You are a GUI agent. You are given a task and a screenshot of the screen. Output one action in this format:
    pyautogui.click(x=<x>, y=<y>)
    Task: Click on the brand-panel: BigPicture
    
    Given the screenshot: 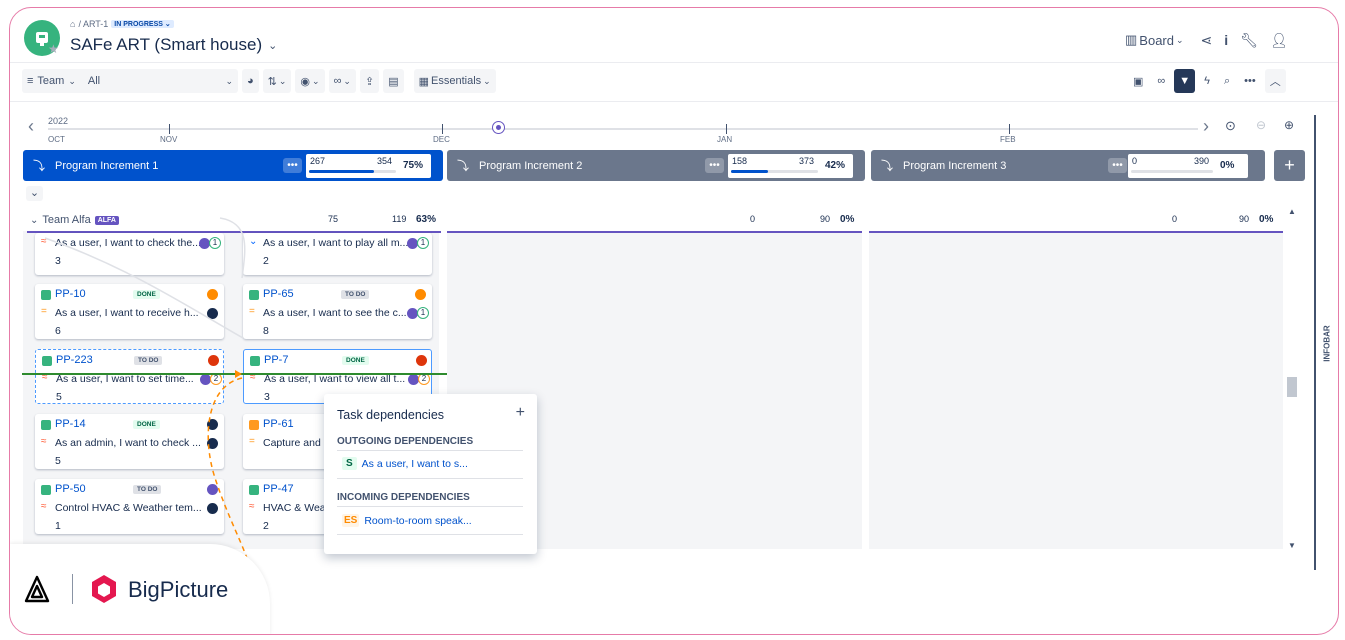 What is the action you would take?
    pyautogui.click(x=140, y=589)
    